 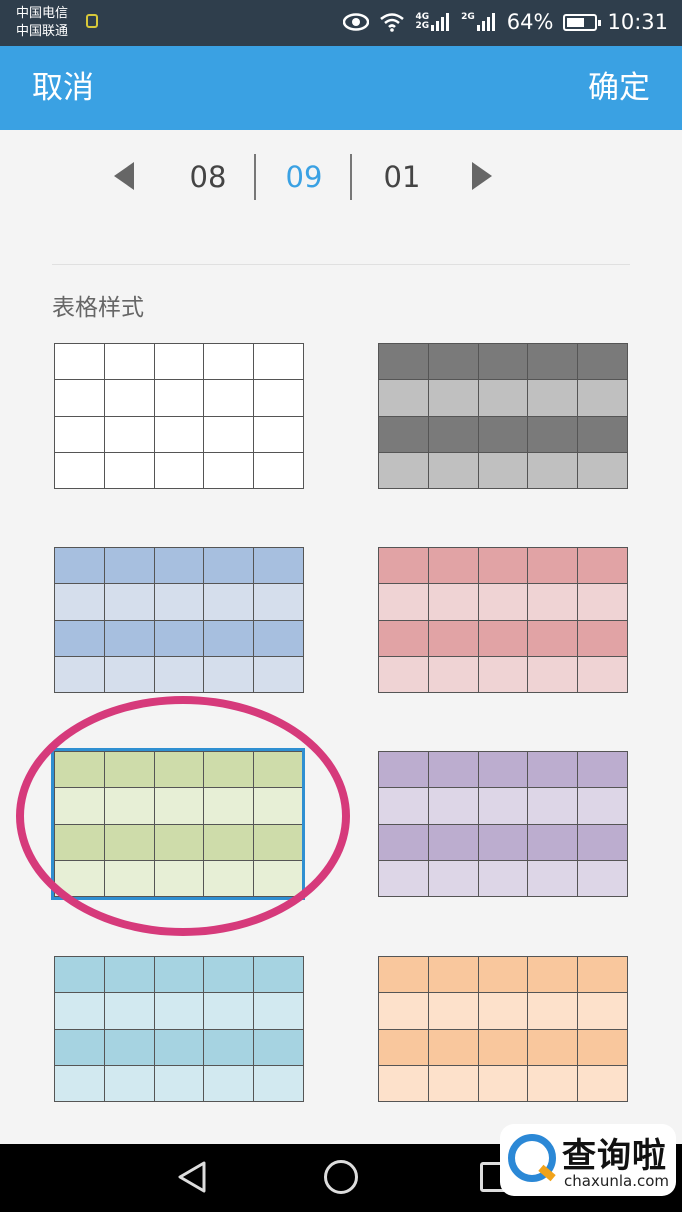 I want to click on table-style-orange, so click(x=503, y=1029).